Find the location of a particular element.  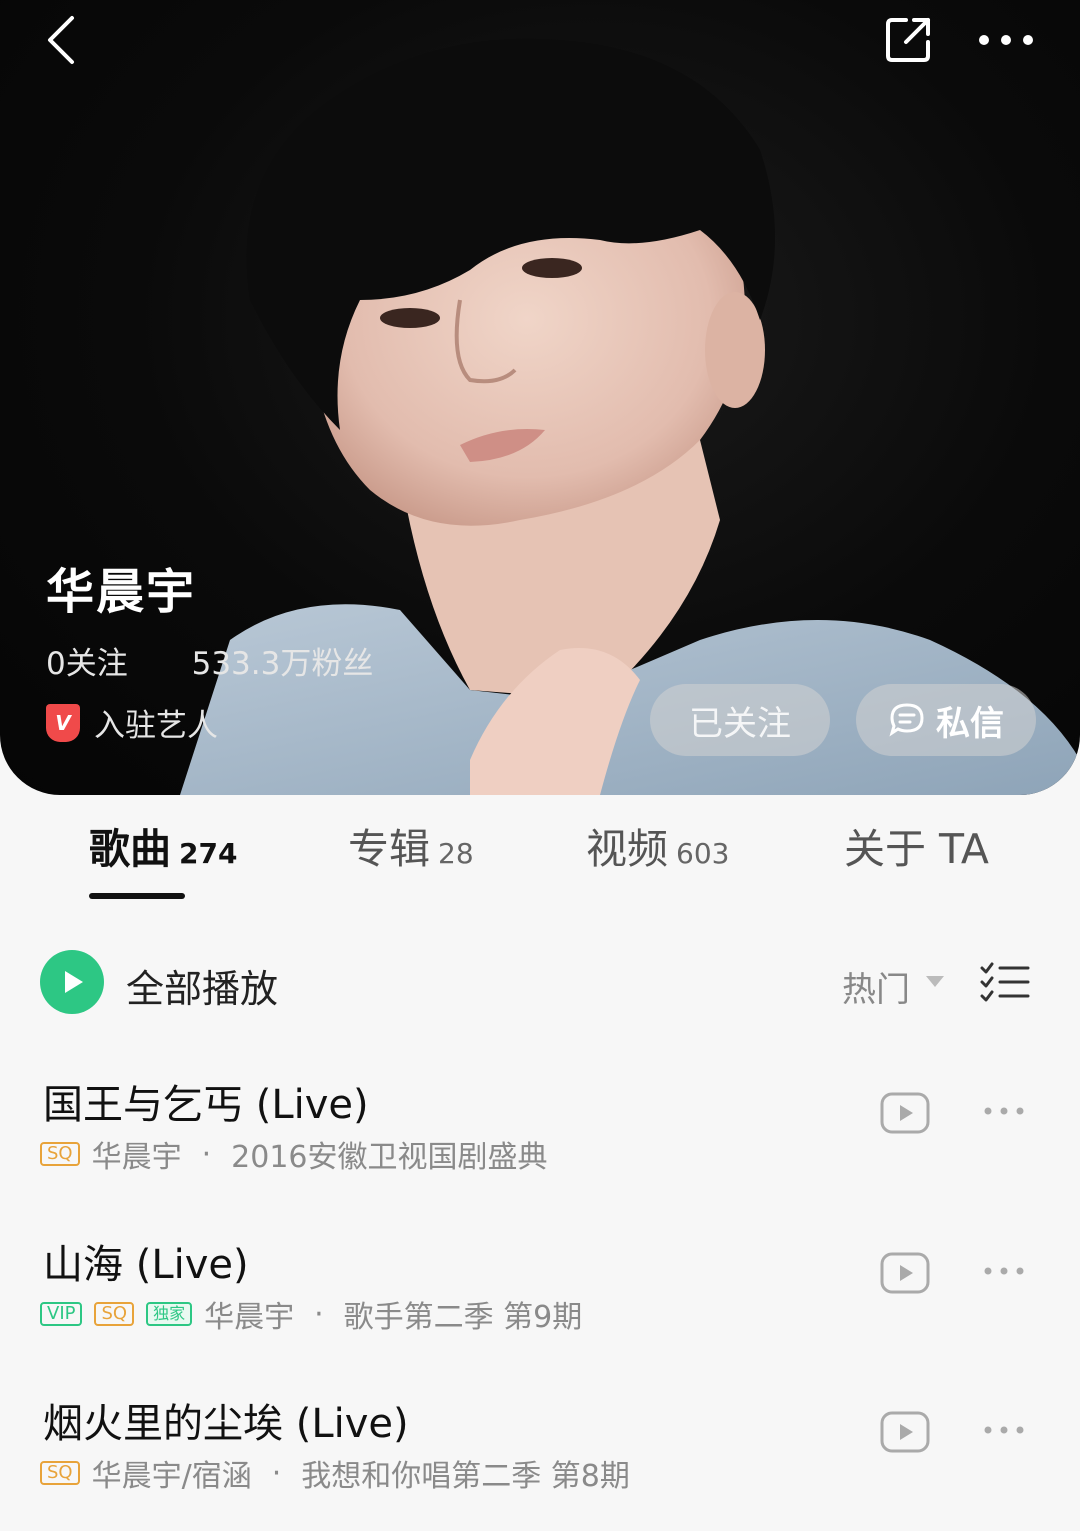

song-album: 歌手第二季 第9期 is located at coordinates (463, 1317).